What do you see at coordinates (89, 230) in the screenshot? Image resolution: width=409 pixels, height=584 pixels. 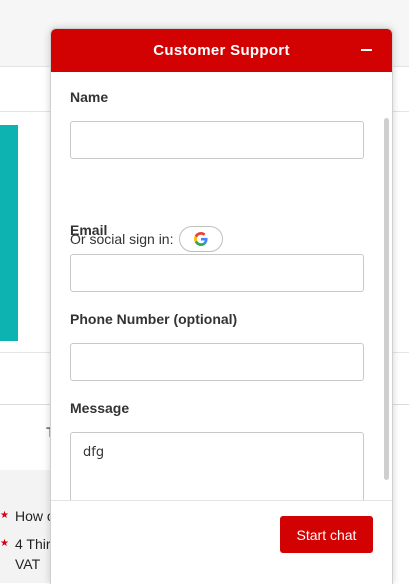 I see `email-label: Email` at bounding box center [89, 230].